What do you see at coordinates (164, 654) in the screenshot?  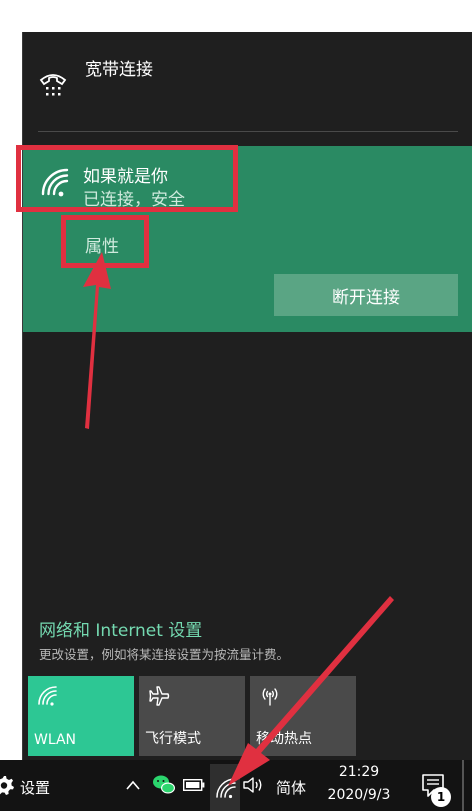 I see `network-settings-description: 更改设置，例如将某连接设置为按流量计费。` at bounding box center [164, 654].